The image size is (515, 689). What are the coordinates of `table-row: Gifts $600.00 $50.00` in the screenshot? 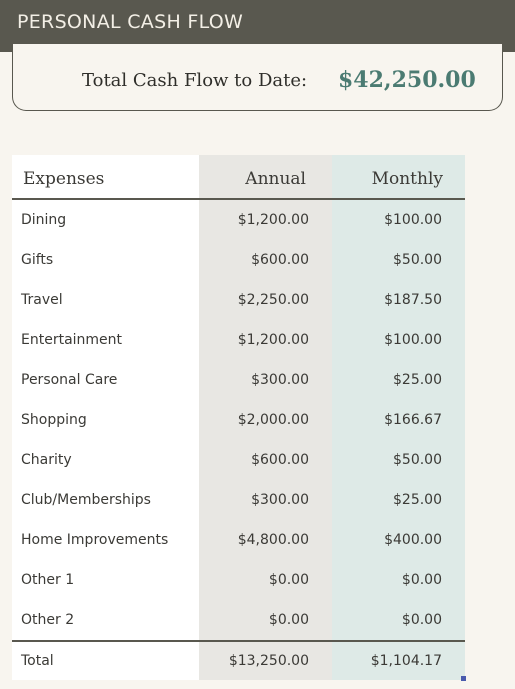 It's located at (238, 260).